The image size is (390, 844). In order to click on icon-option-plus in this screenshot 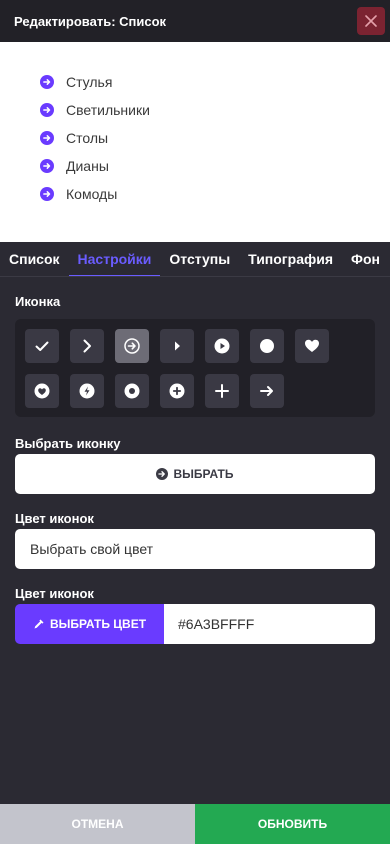, I will do `click(222, 391)`.